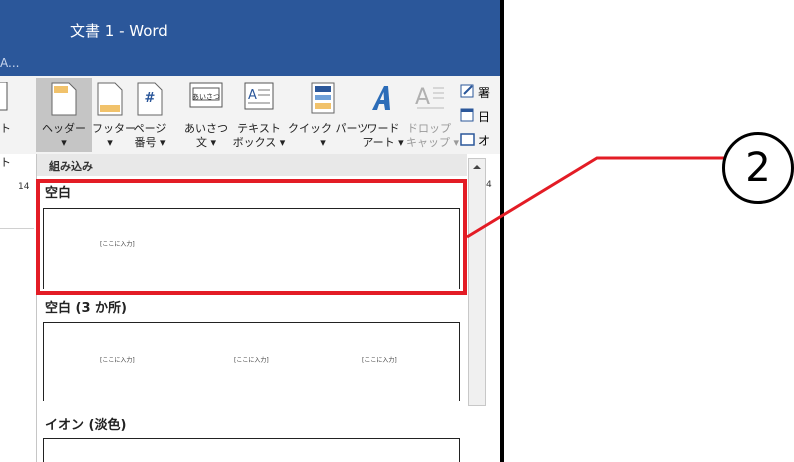  I want to click on callout-pointer, so click(595, 197).